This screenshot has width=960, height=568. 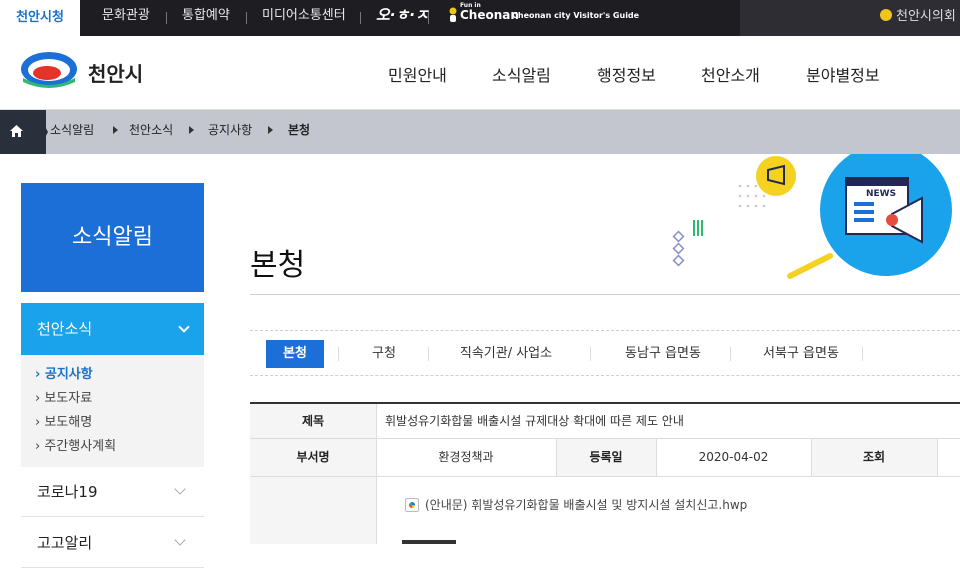 I want to click on download-button, so click(x=429, y=542).